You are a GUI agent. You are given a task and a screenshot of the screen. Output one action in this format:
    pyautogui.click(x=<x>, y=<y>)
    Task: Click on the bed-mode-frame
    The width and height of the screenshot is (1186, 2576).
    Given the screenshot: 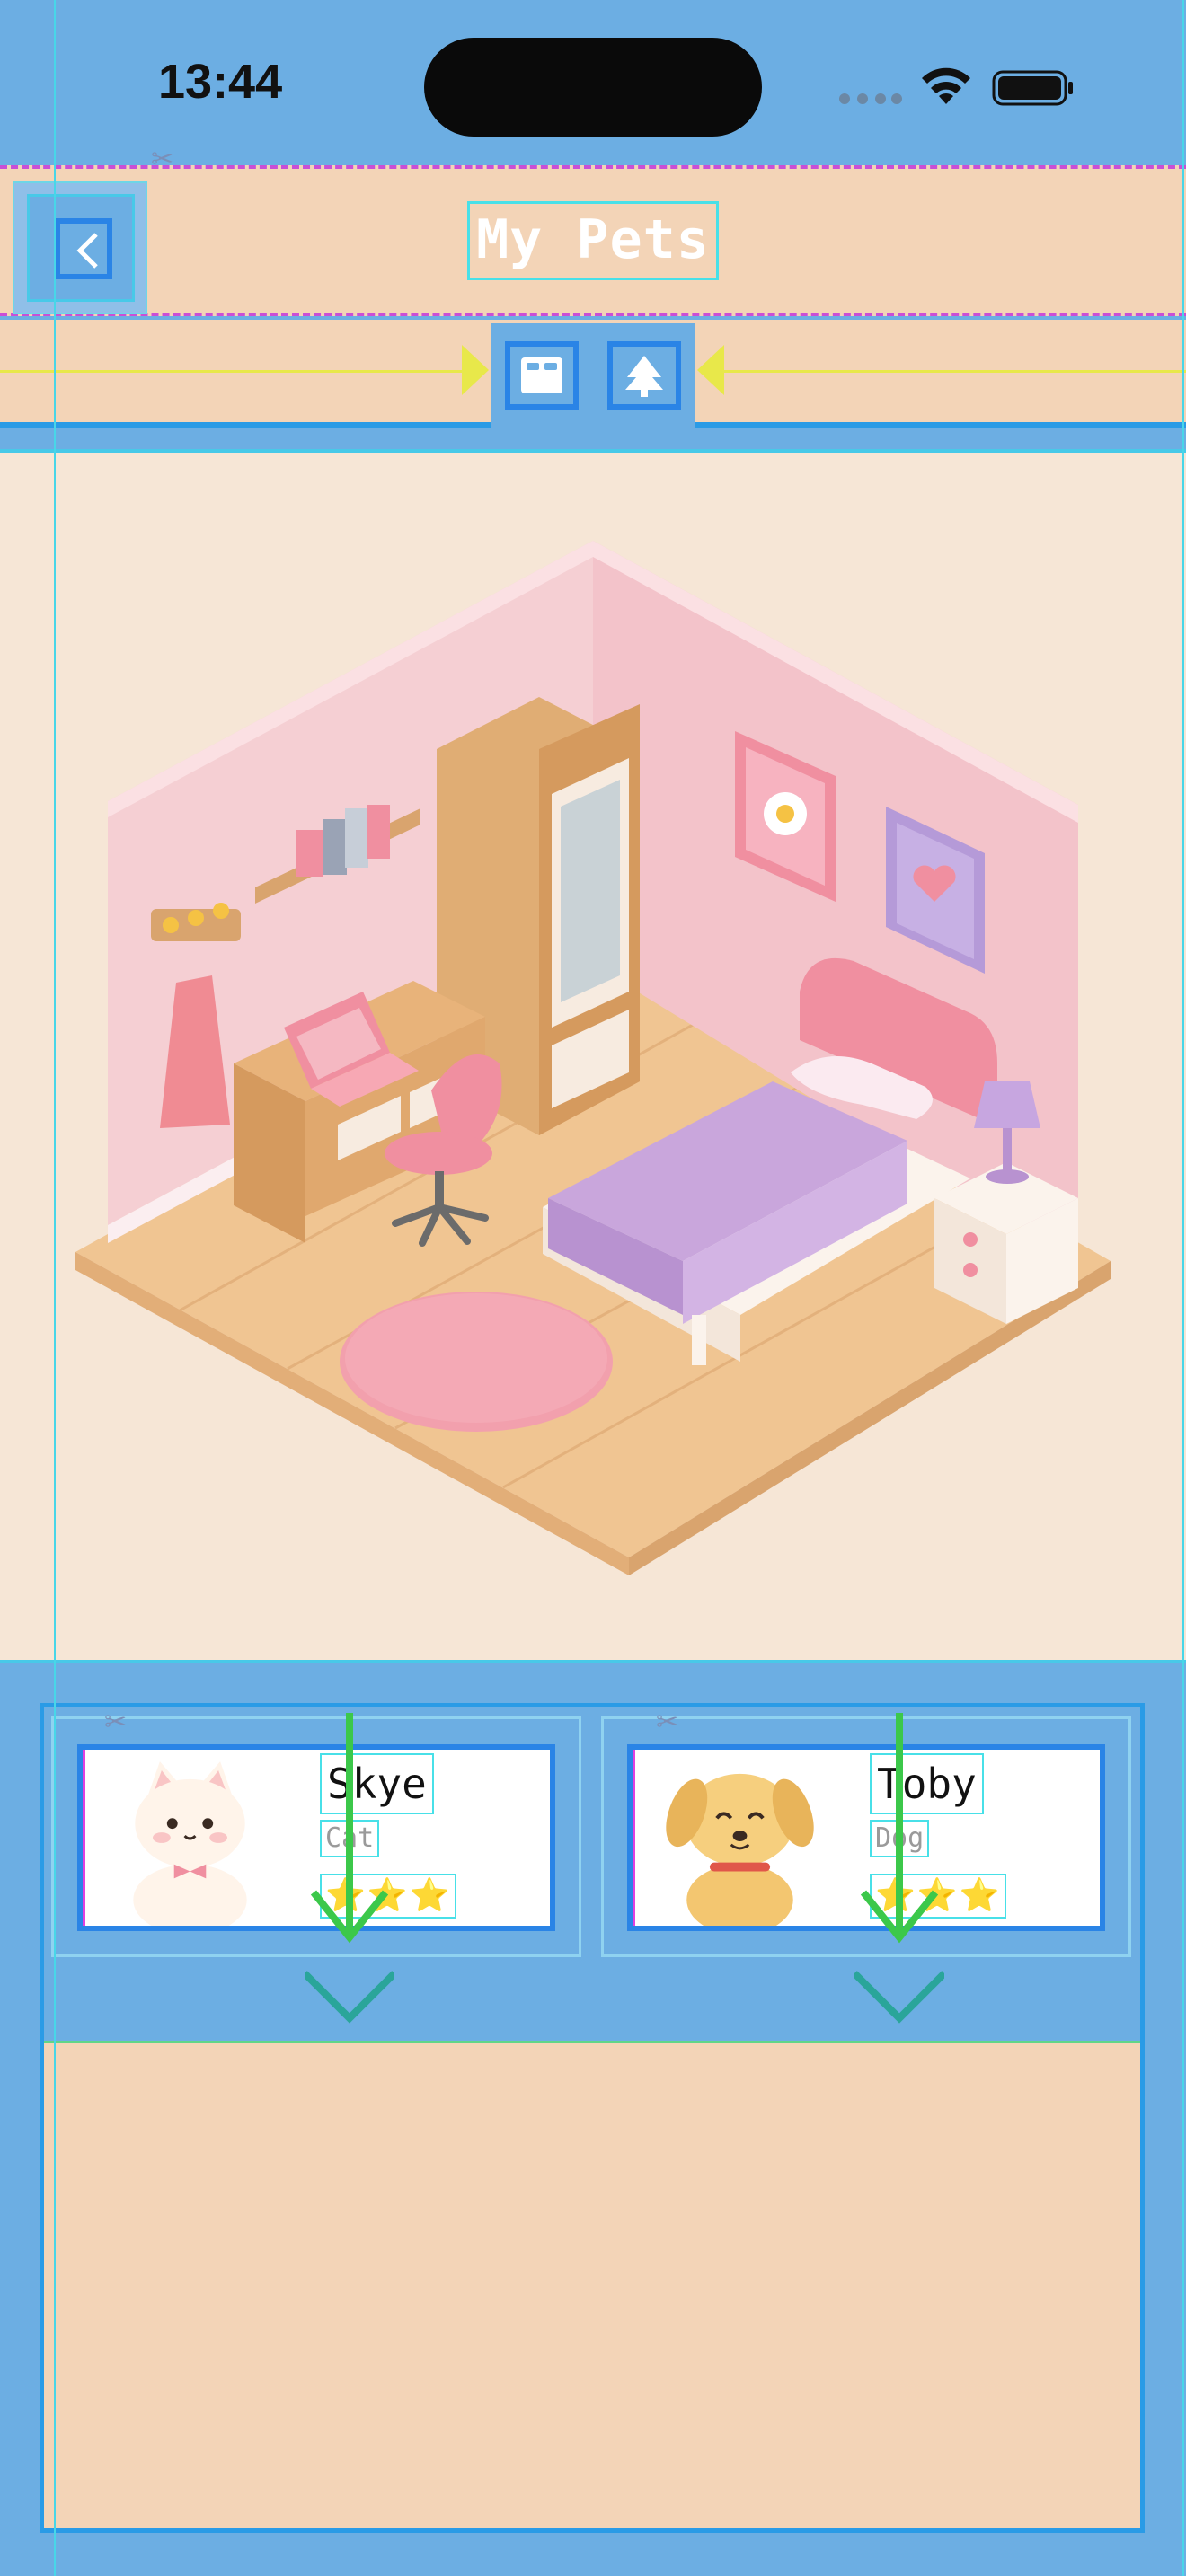 What is the action you would take?
    pyautogui.click(x=542, y=375)
    